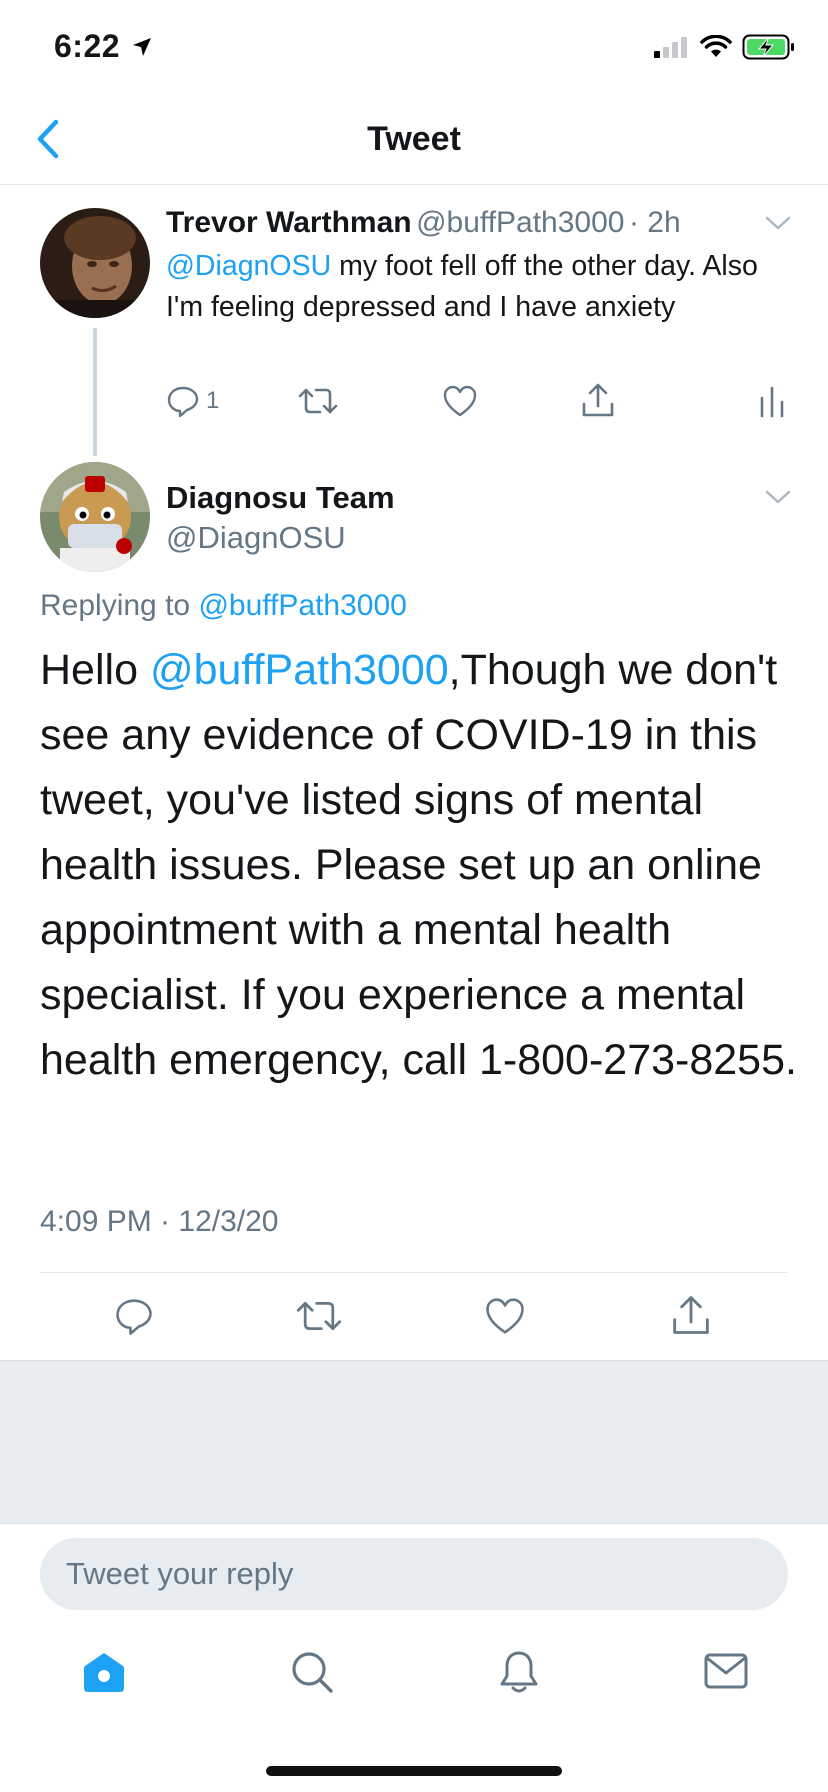 This screenshot has width=828, height=1792. I want to click on home-indicator, so click(414, 1771).